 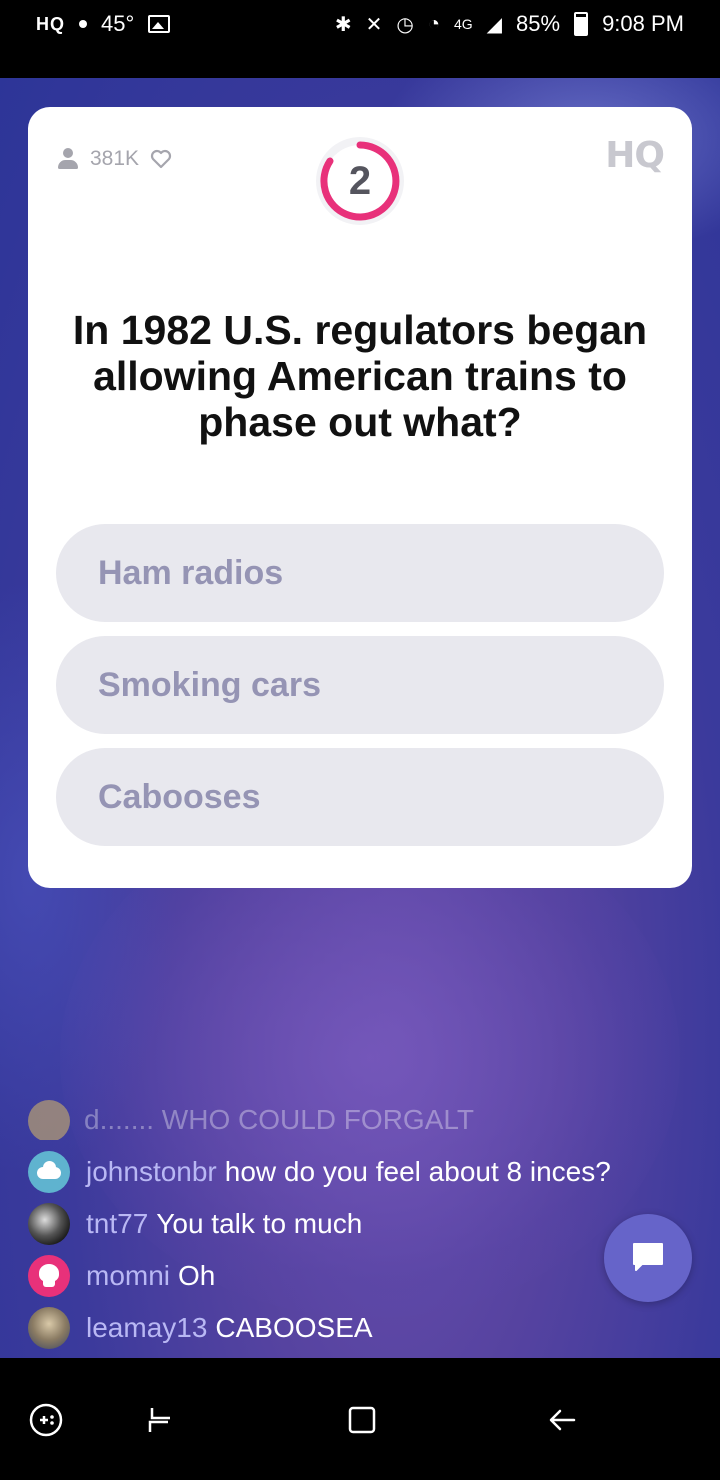 What do you see at coordinates (494, 24) in the screenshot?
I see `signal-icon: ◢` at bounding box center [494, 24].